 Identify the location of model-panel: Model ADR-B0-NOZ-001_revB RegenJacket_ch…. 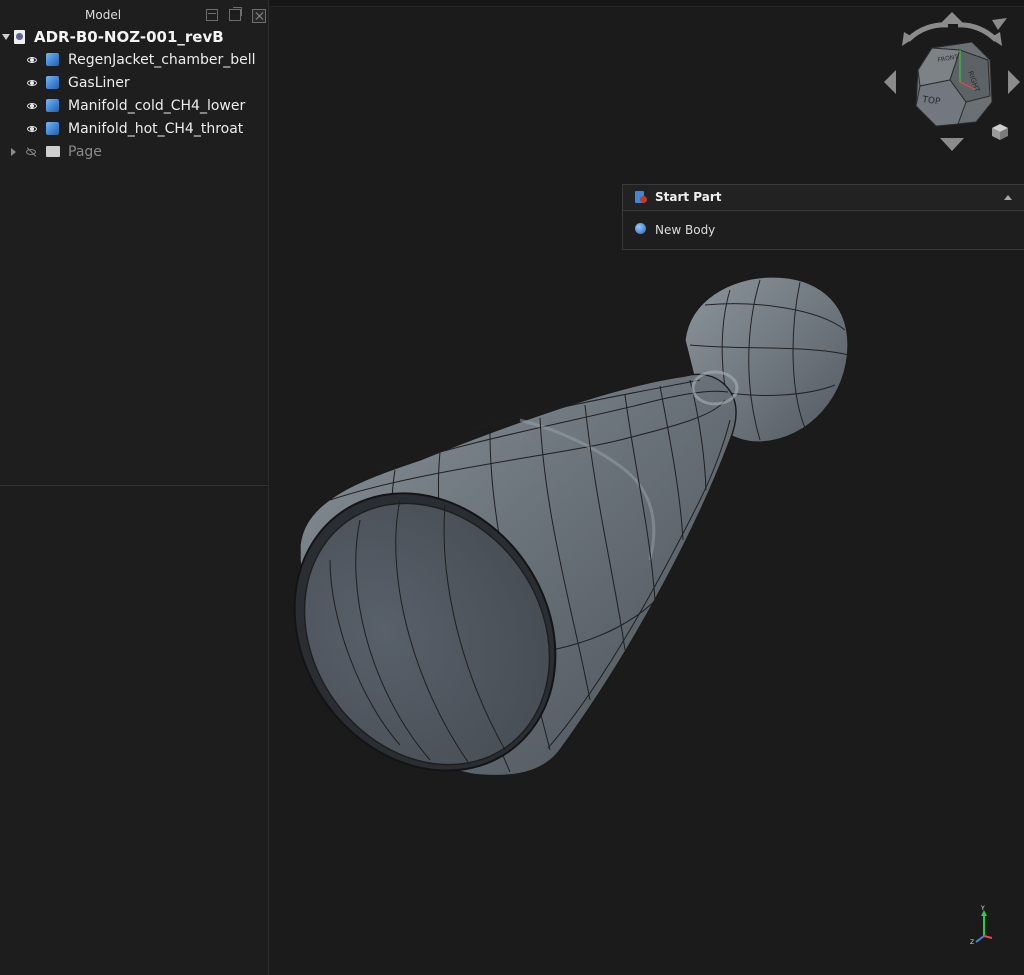
(134, 242).